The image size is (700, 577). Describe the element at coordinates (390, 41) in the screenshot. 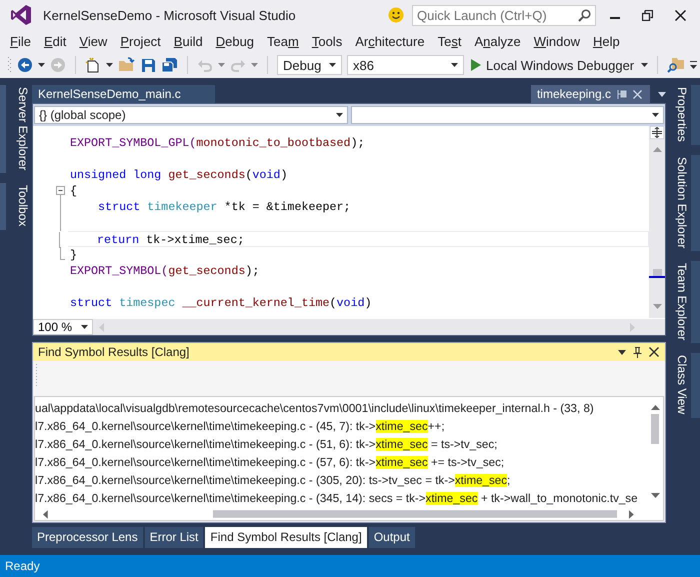

I see `menu-item: Architecture` at that location.